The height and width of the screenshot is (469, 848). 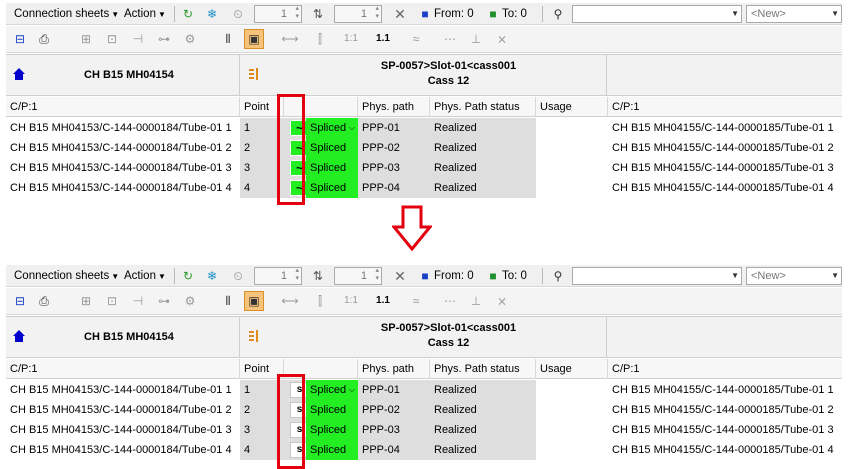 I want to click on home-icon, so click(x=19, y=74).